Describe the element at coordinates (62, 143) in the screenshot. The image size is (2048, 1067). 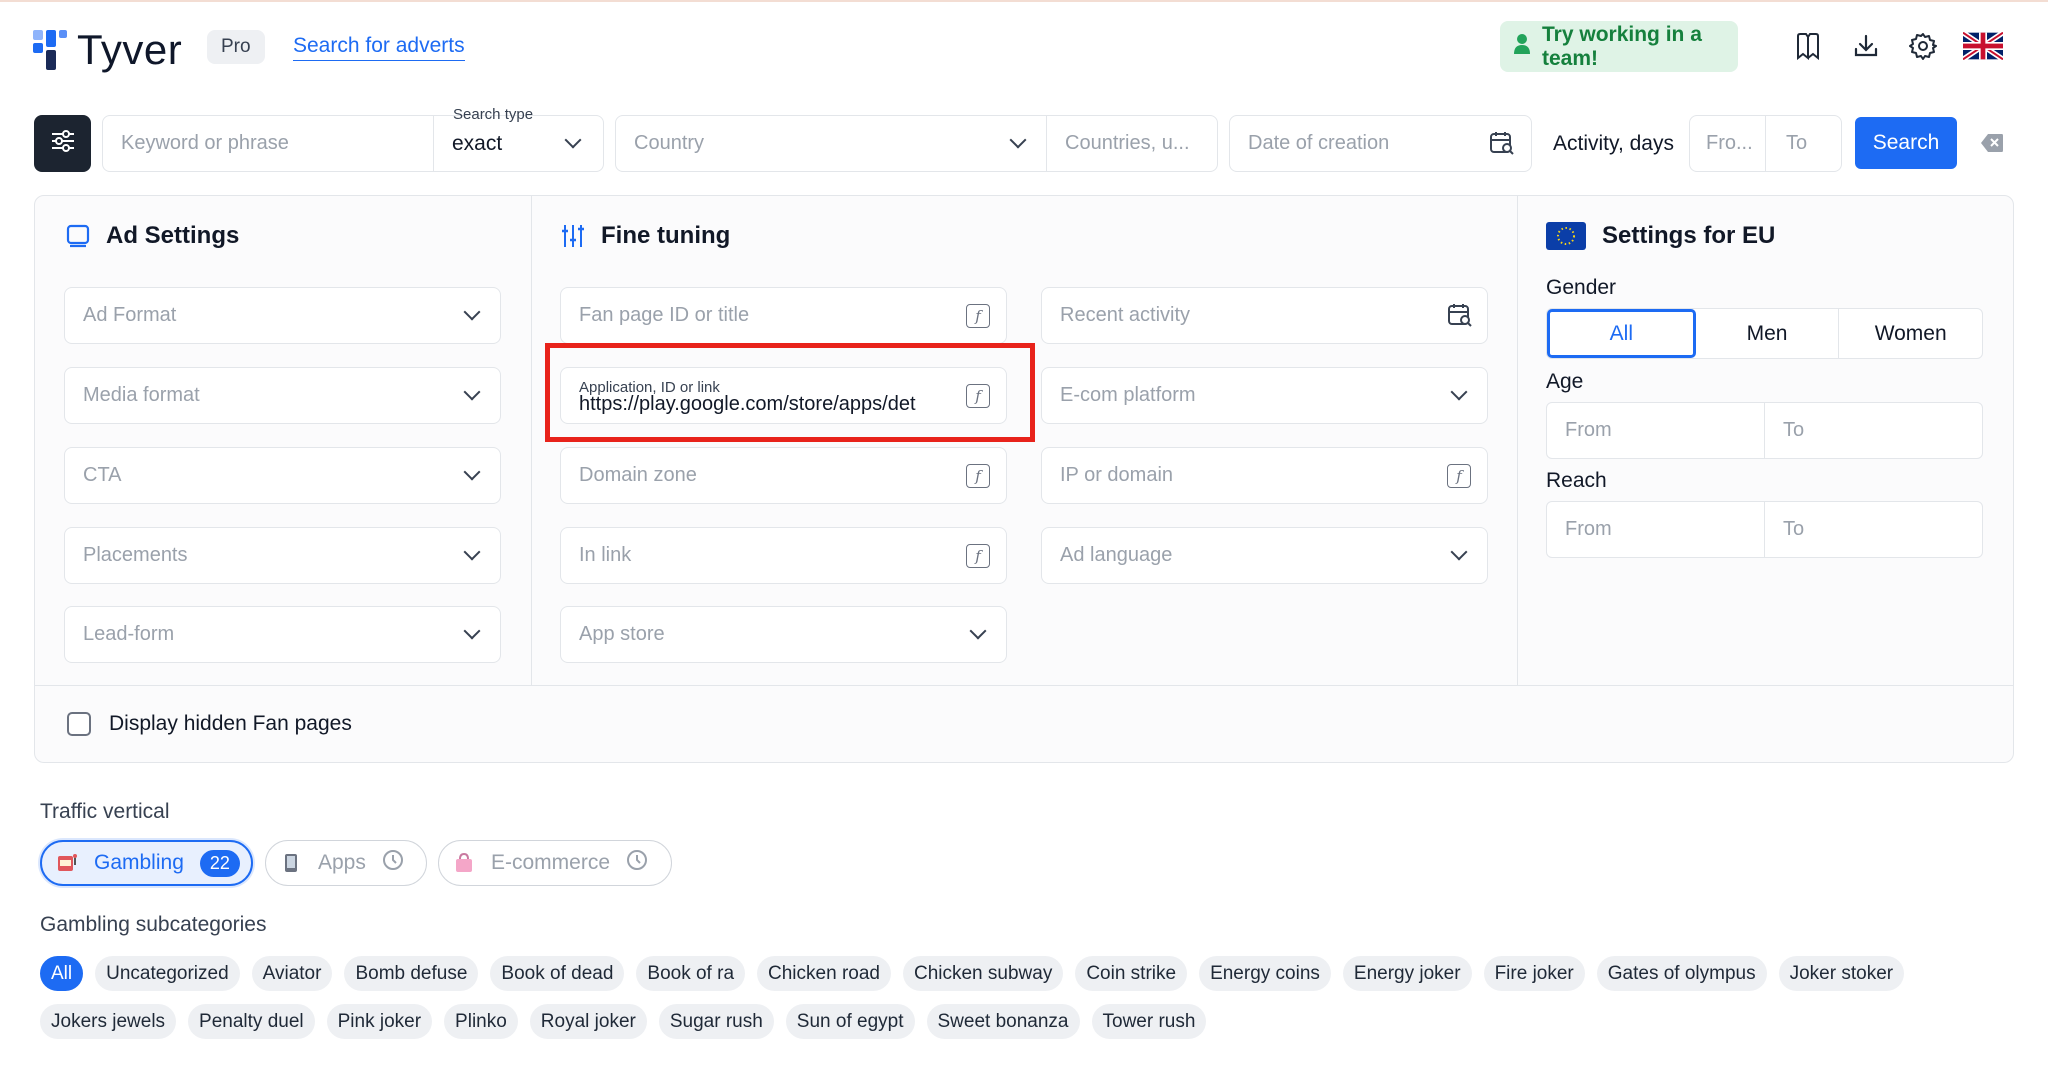
I see `filter-toggle-button` at that location.